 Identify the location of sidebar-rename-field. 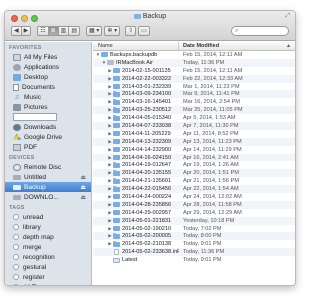
(35, 117).